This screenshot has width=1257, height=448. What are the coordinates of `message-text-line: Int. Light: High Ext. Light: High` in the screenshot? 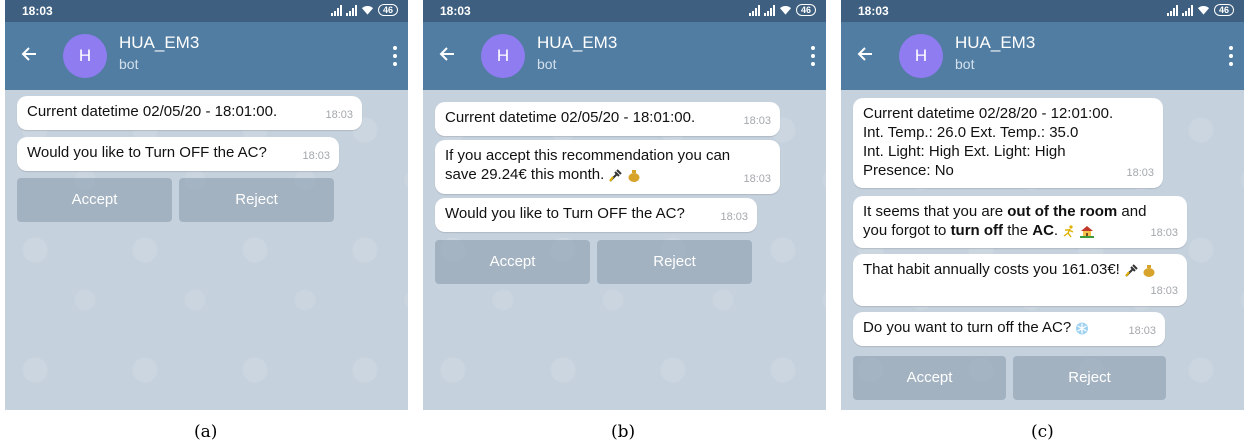 It's located at (964, 151).